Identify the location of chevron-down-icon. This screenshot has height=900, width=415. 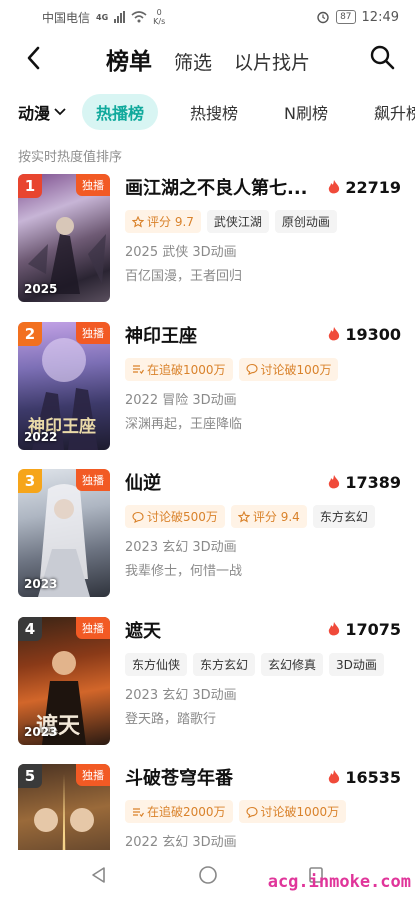
(60, 112).